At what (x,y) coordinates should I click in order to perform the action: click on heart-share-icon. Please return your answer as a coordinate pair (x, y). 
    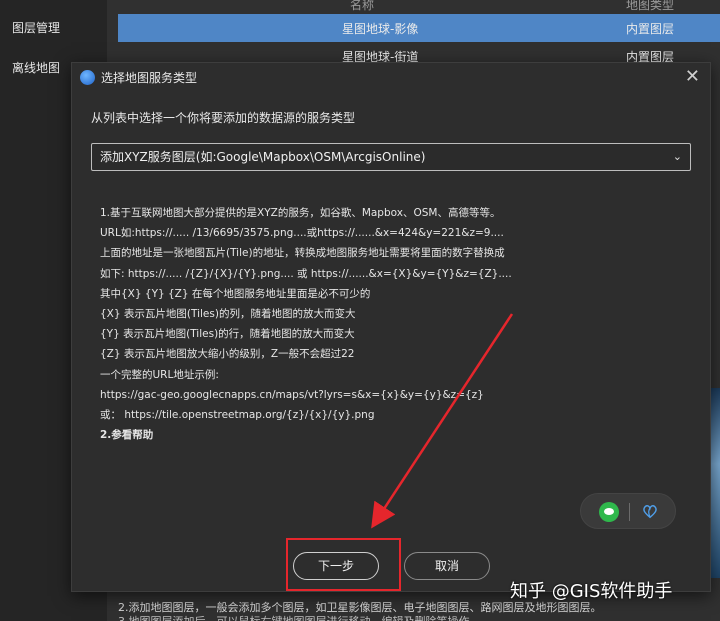
    Looking at the image, I should click on (650, 511).